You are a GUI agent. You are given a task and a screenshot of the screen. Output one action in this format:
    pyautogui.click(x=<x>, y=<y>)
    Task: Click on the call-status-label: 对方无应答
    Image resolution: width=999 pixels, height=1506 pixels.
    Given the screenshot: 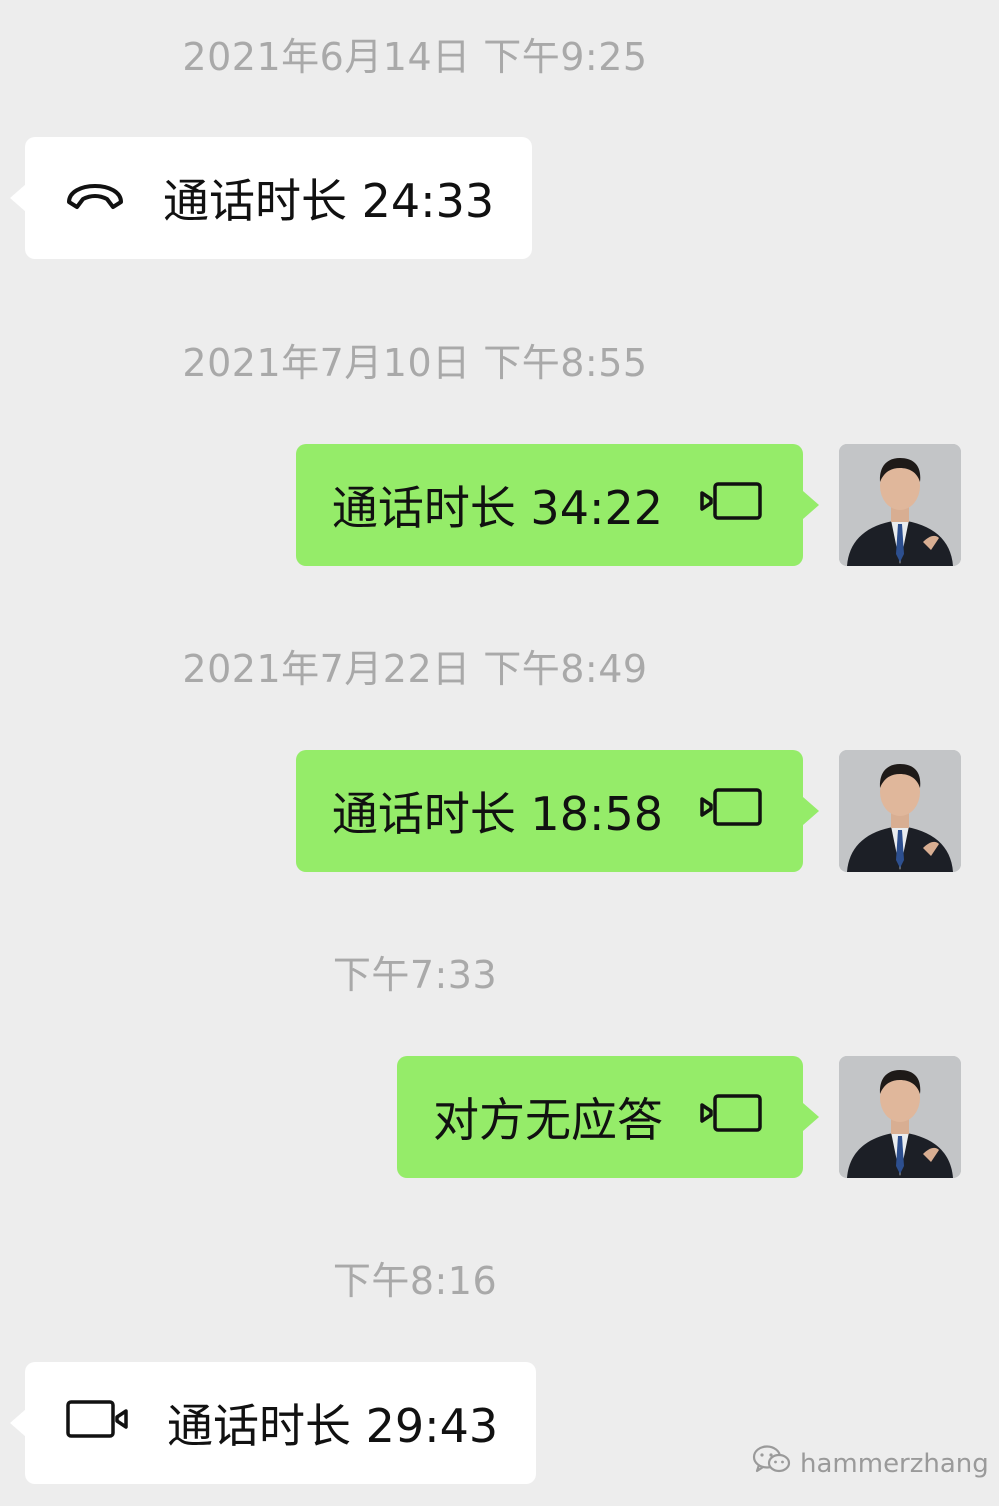 What is the action you would take?
    pyautogui.click(x=548, y=1120)
    